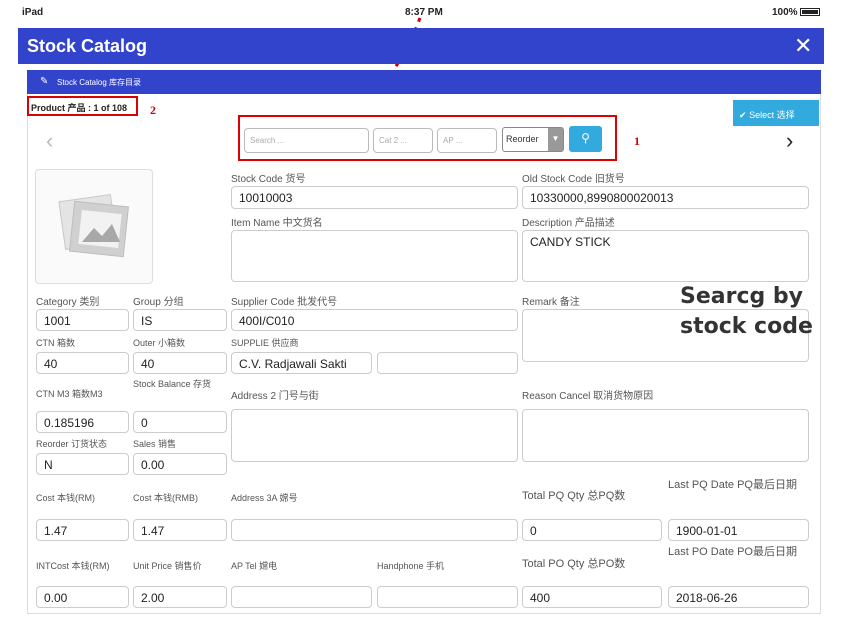 The image size is (845, 619). Describe the element at coordinates (180, 320) in the screenshot. I see `group-field: IS` at that location.